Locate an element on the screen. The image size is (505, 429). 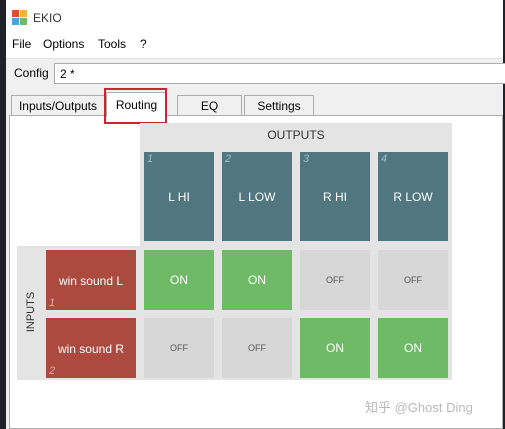
output-4: 4 R LOW is located at coordinates (413, 196).